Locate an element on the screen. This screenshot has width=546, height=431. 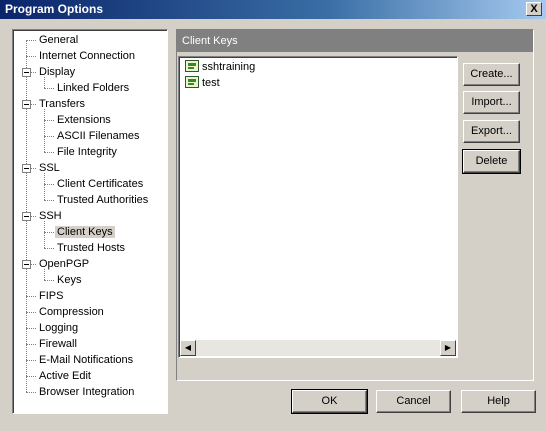
tree-item-label: Client Keys is located at coordinates (85, 232).